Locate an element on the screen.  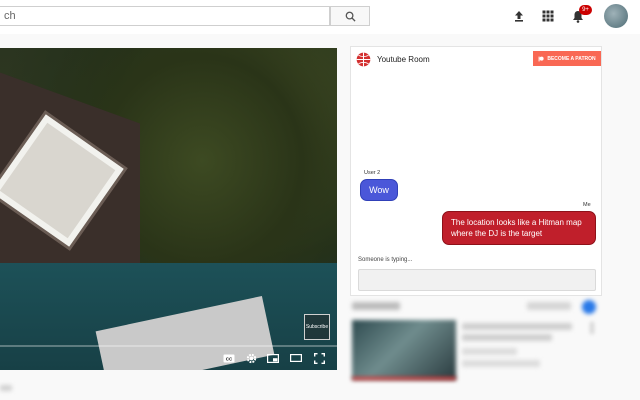
theater-mode-button is located at coordinates (296, 358).